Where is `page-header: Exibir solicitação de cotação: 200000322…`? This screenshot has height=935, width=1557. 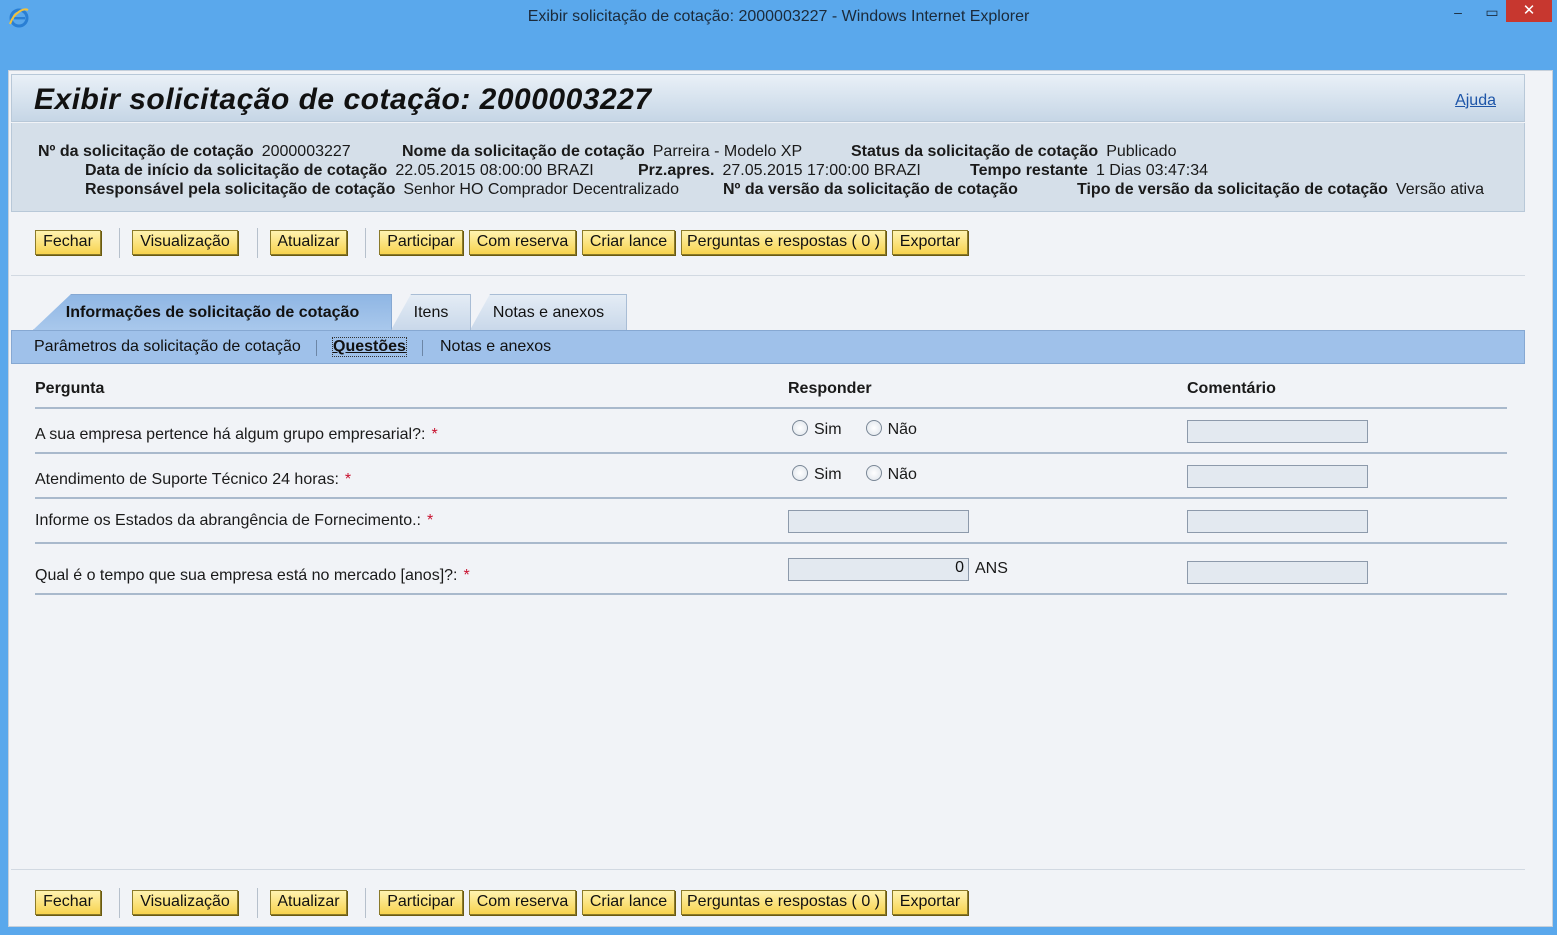
page-header: Exibir solicitação de cotação: 200000322… is located at coordinates (768, 98).